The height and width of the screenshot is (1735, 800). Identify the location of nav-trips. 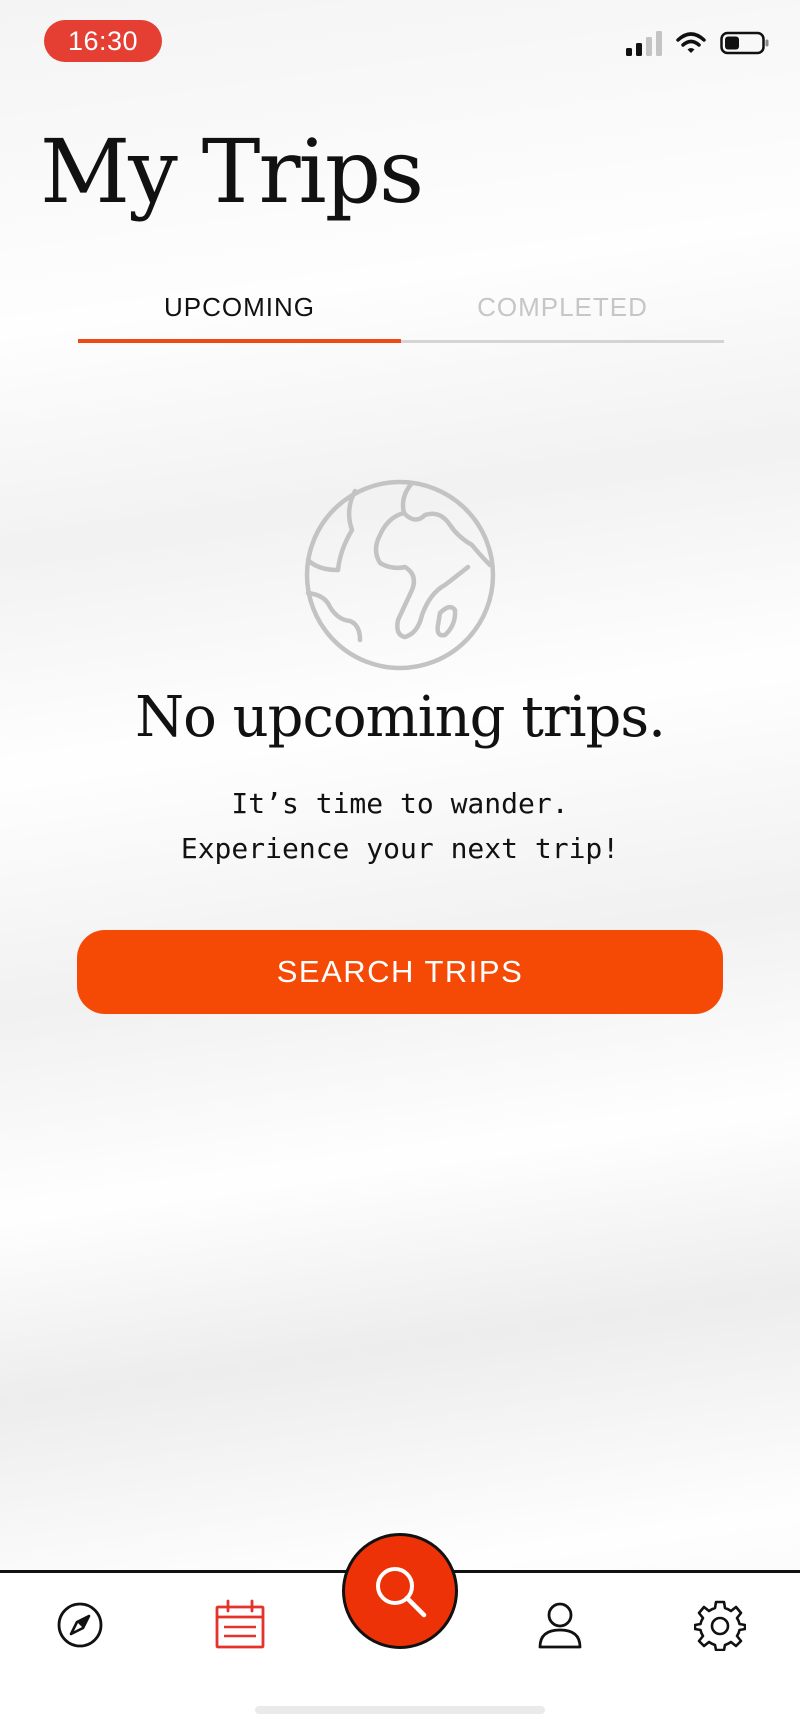
(240, 1625).